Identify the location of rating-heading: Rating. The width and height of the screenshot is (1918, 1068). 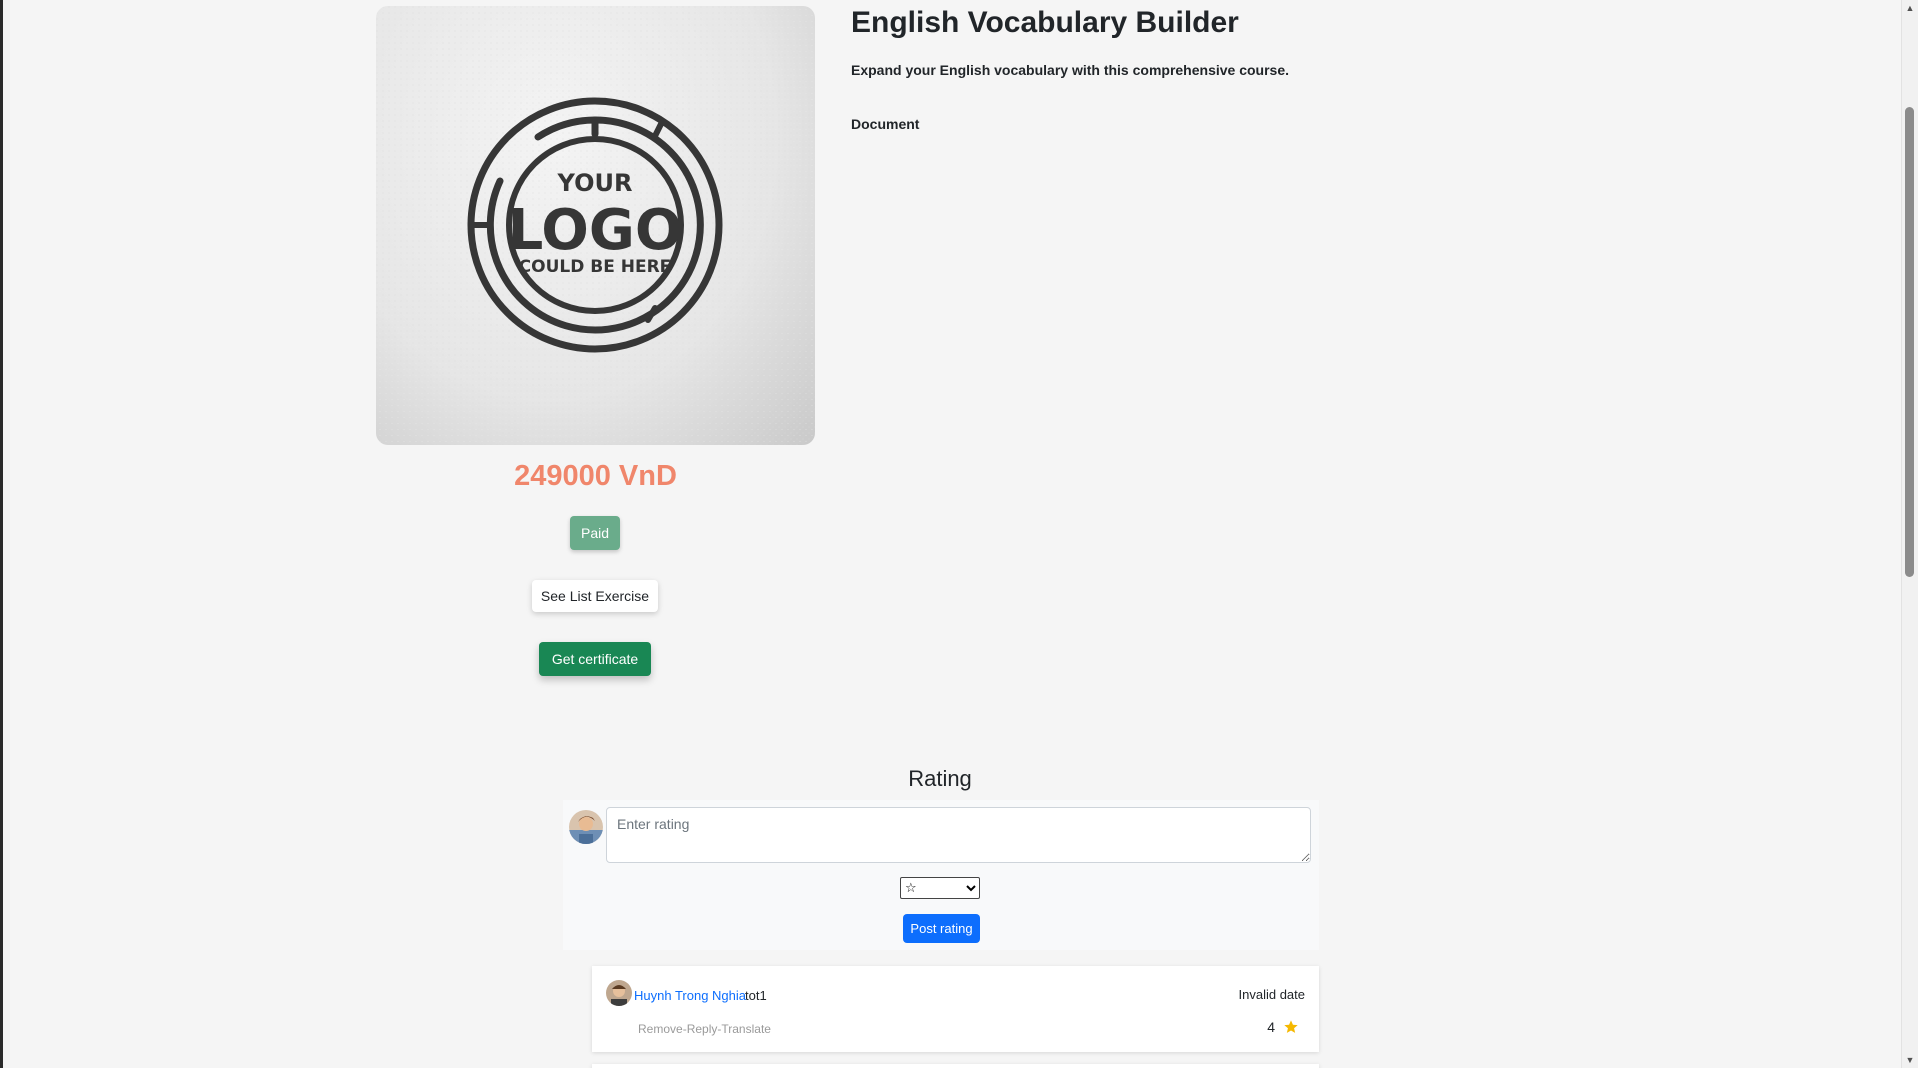
(940, 778).